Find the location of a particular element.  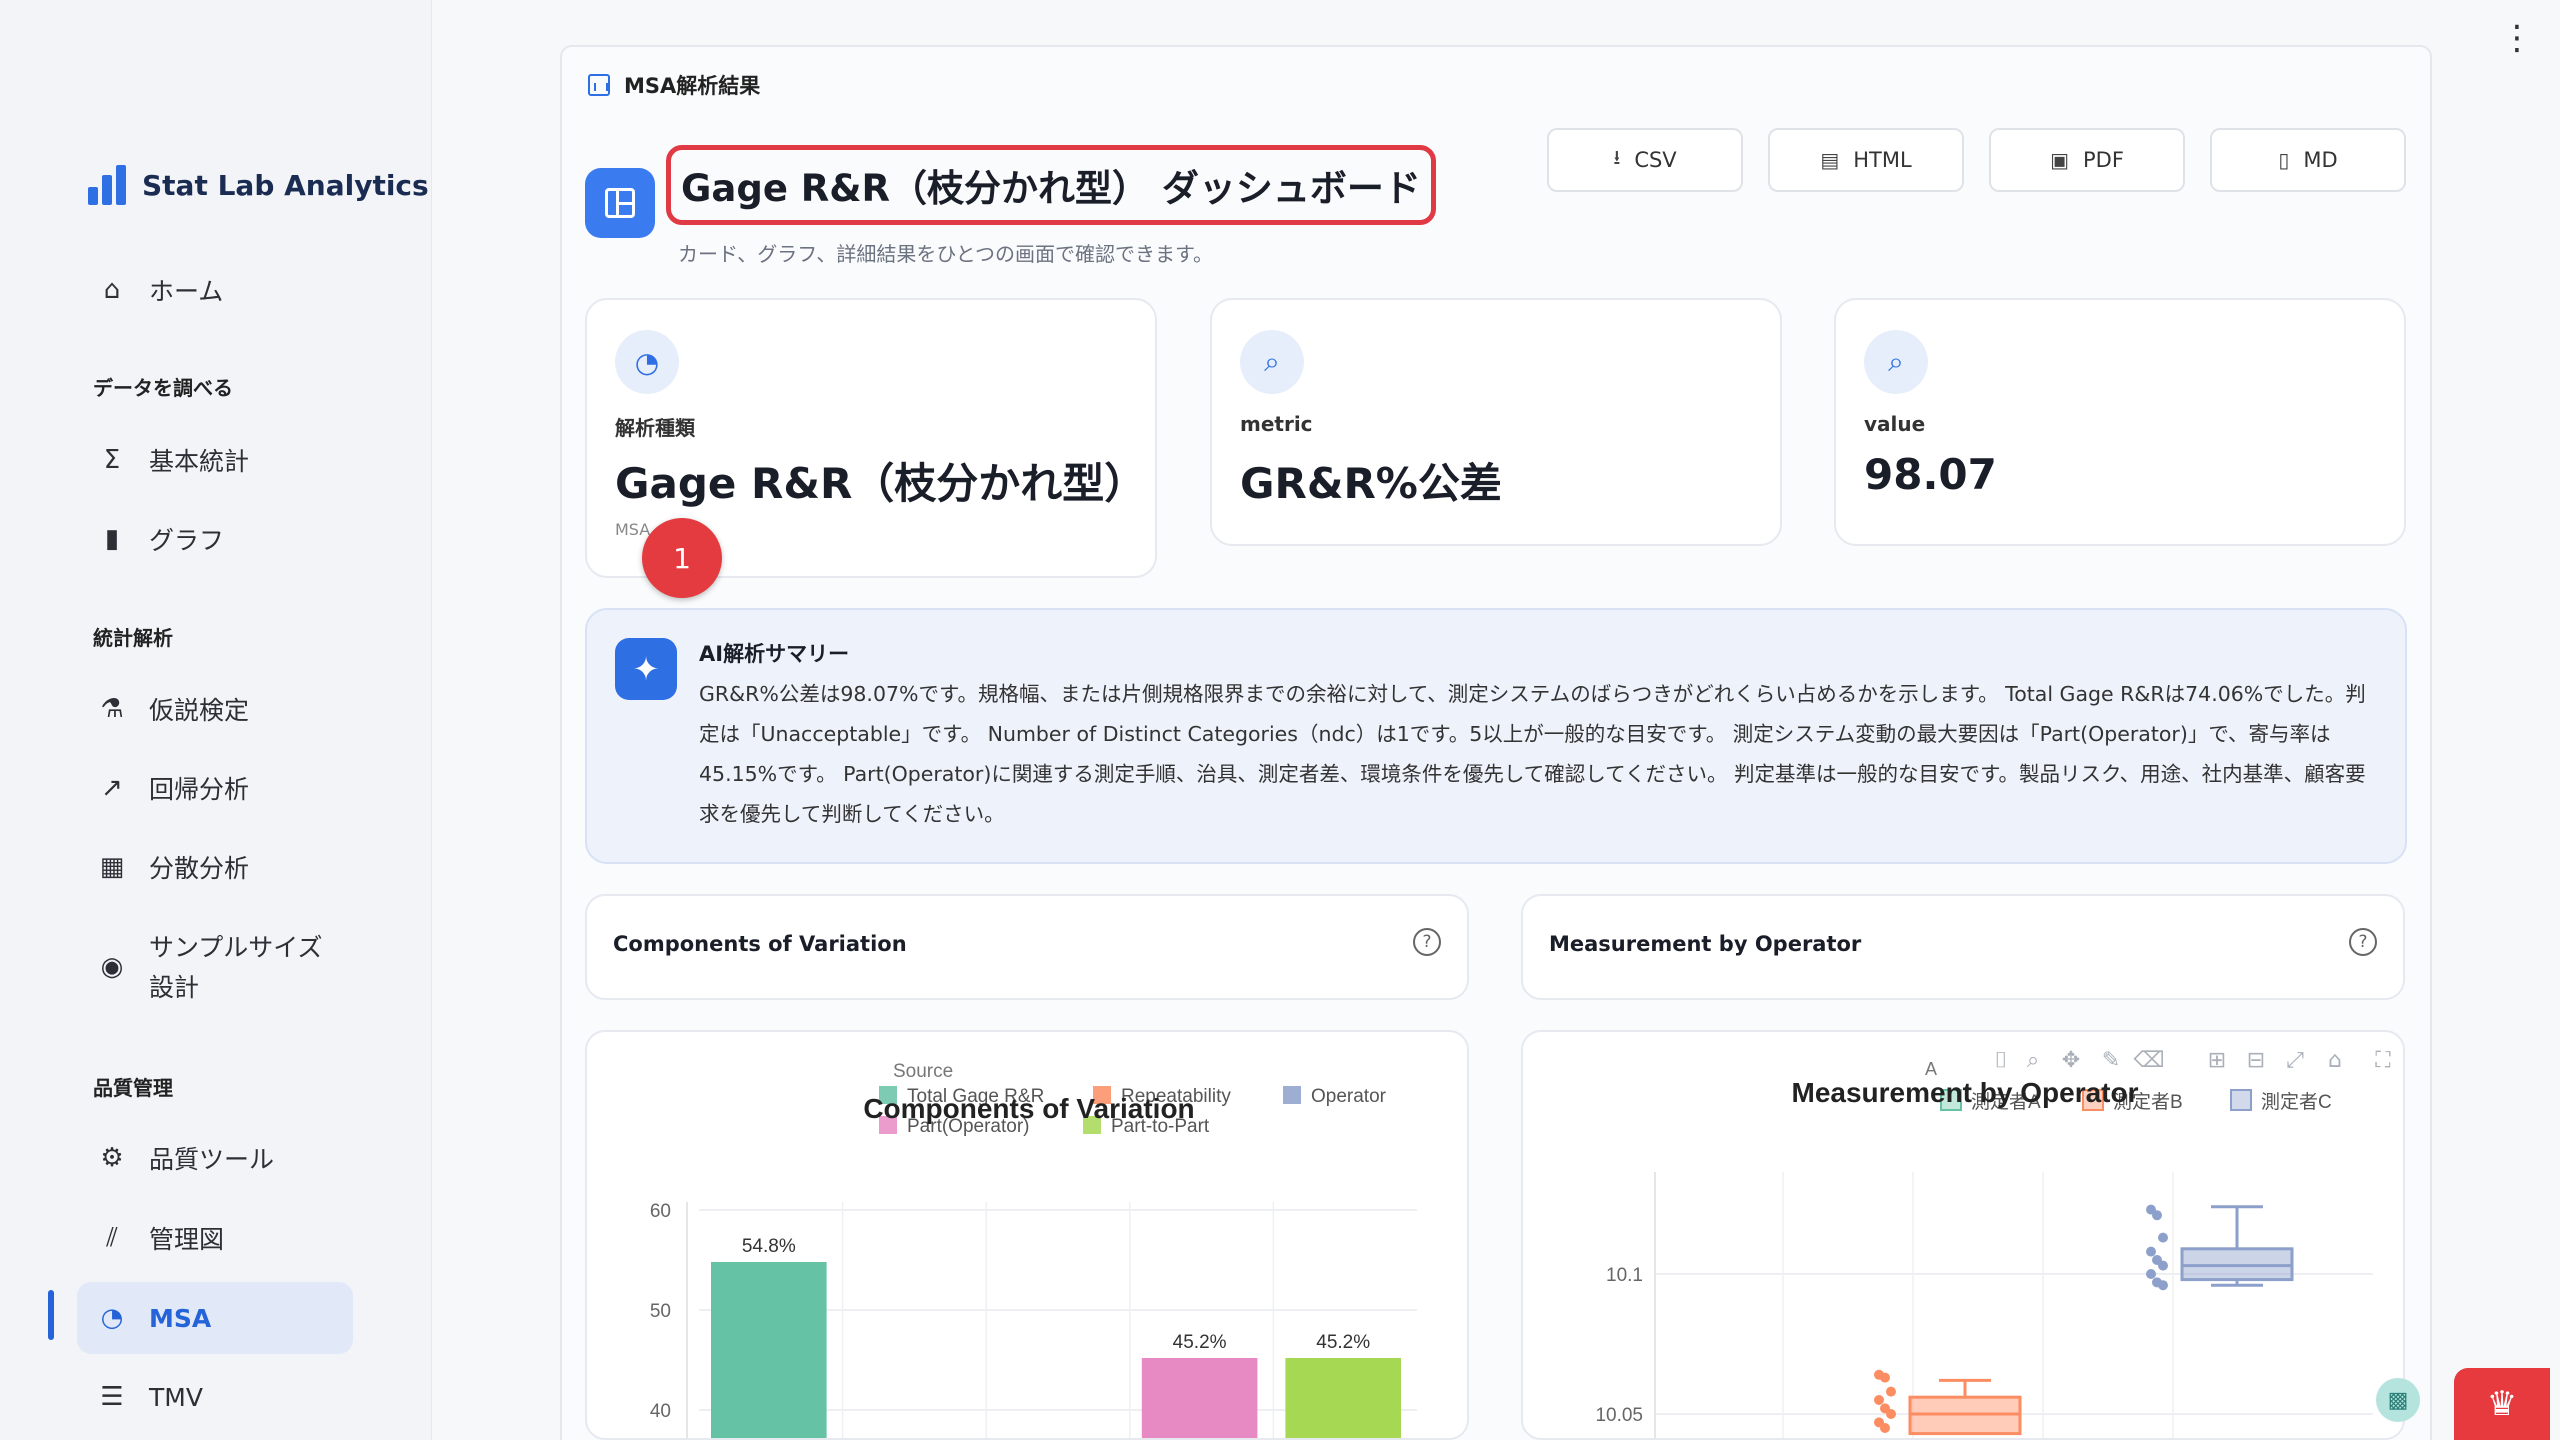

kpi-label: 解析種類 is located at coordinates (655, 428).